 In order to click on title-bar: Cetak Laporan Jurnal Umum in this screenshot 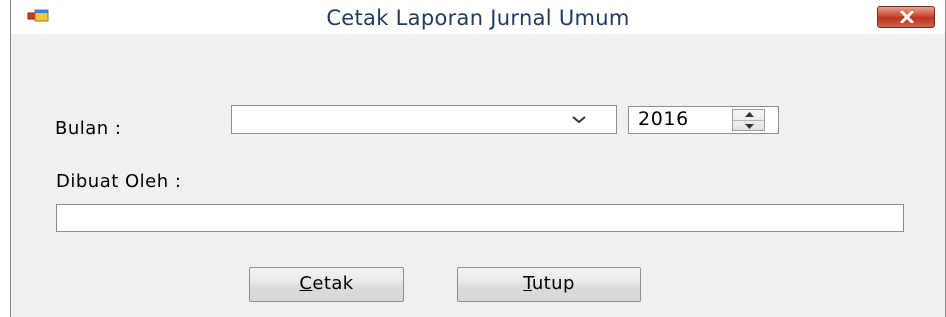, I will do `click(478, 17)`.